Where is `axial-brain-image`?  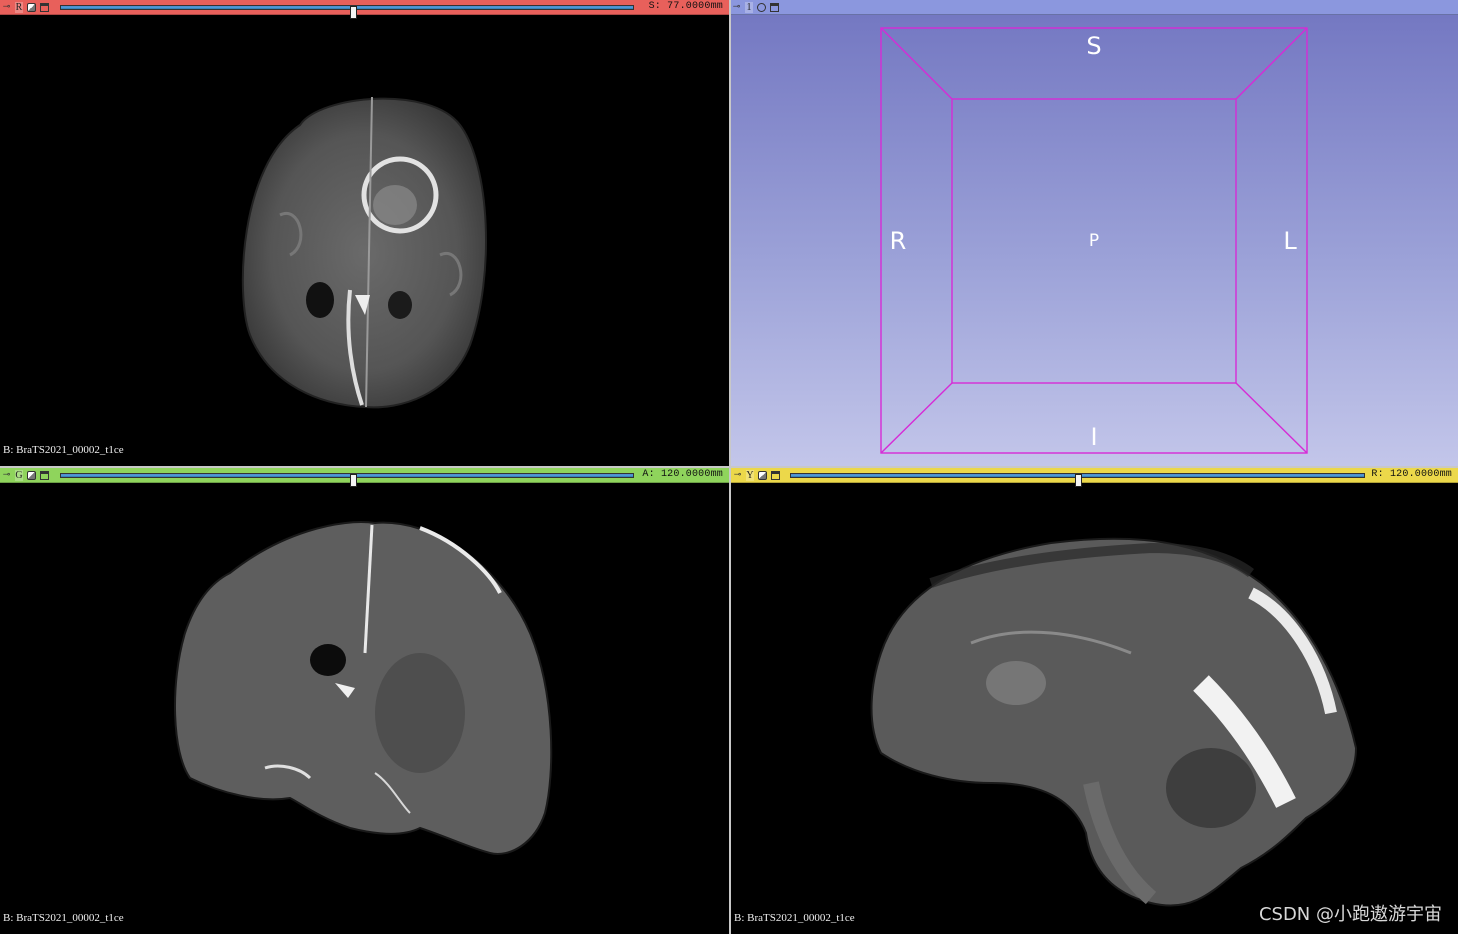
axial-brain-image is located at coordinates (364, 252).